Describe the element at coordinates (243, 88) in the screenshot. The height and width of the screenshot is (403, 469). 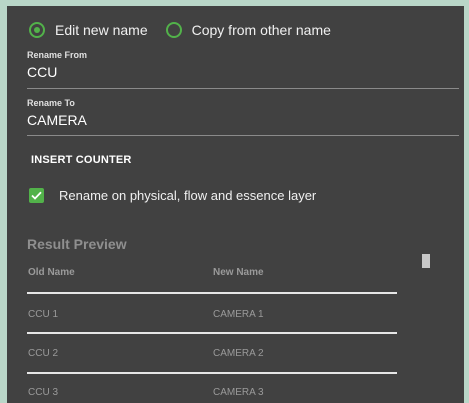
I see `rename-from-underline` at that location.